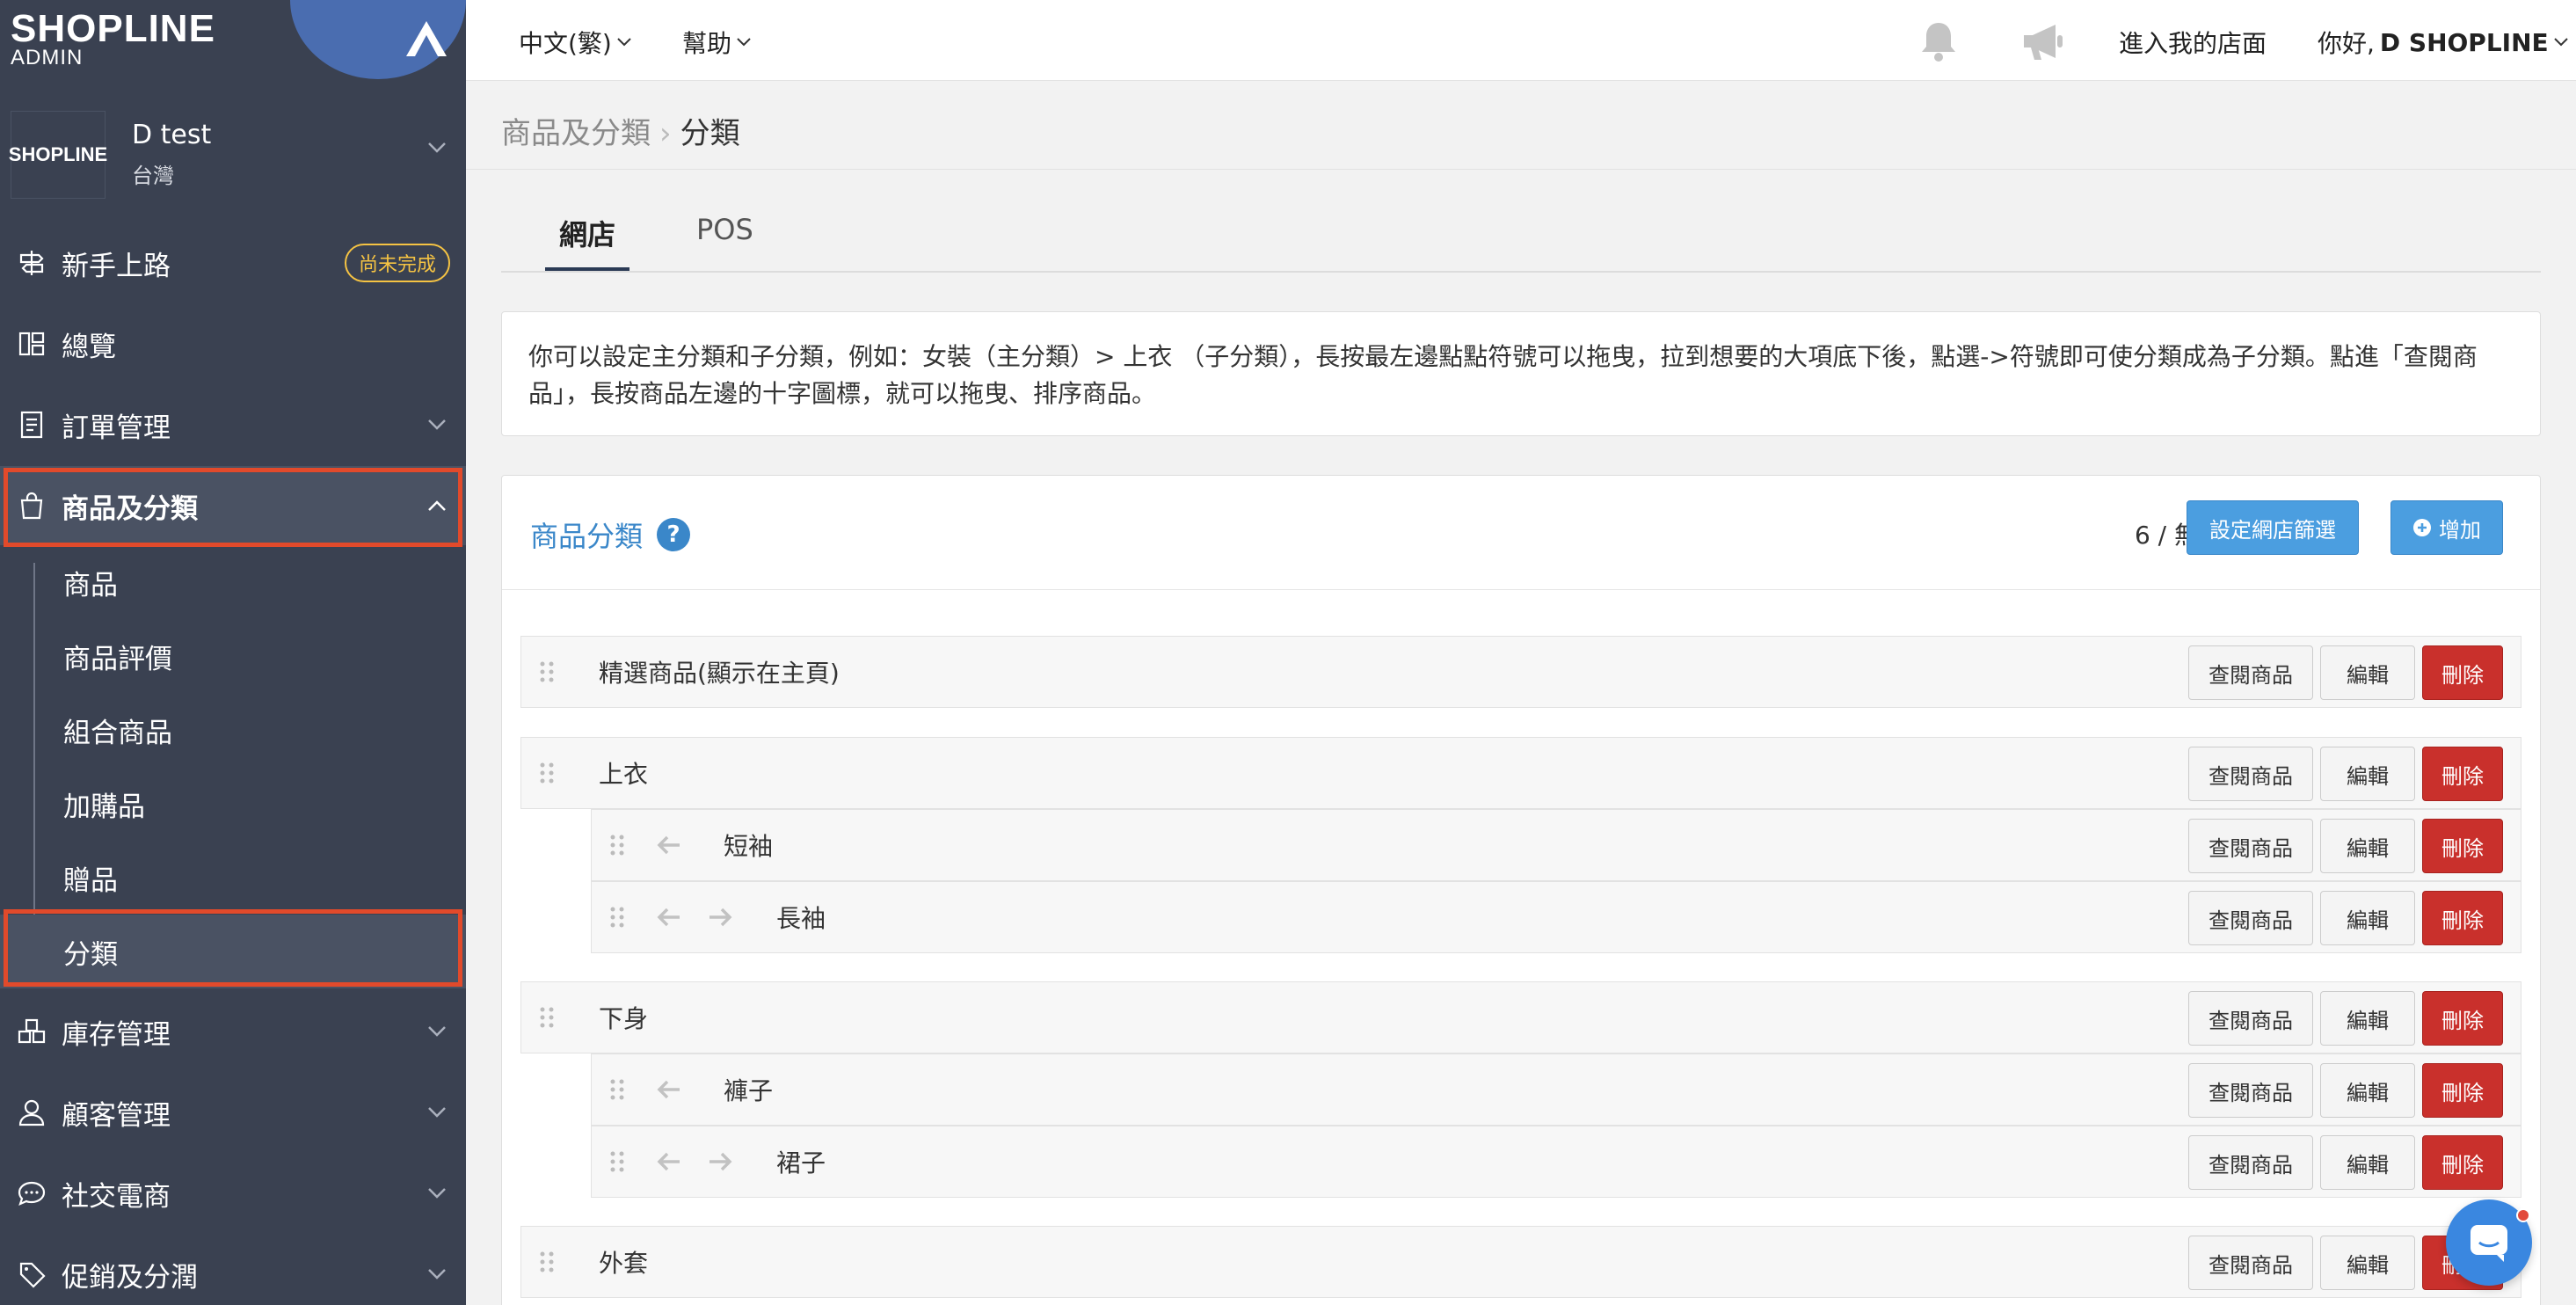  What do you see at coordinates (1521, 170) in the screenshot?
I see `divider` at bounding box center [1521, 170].